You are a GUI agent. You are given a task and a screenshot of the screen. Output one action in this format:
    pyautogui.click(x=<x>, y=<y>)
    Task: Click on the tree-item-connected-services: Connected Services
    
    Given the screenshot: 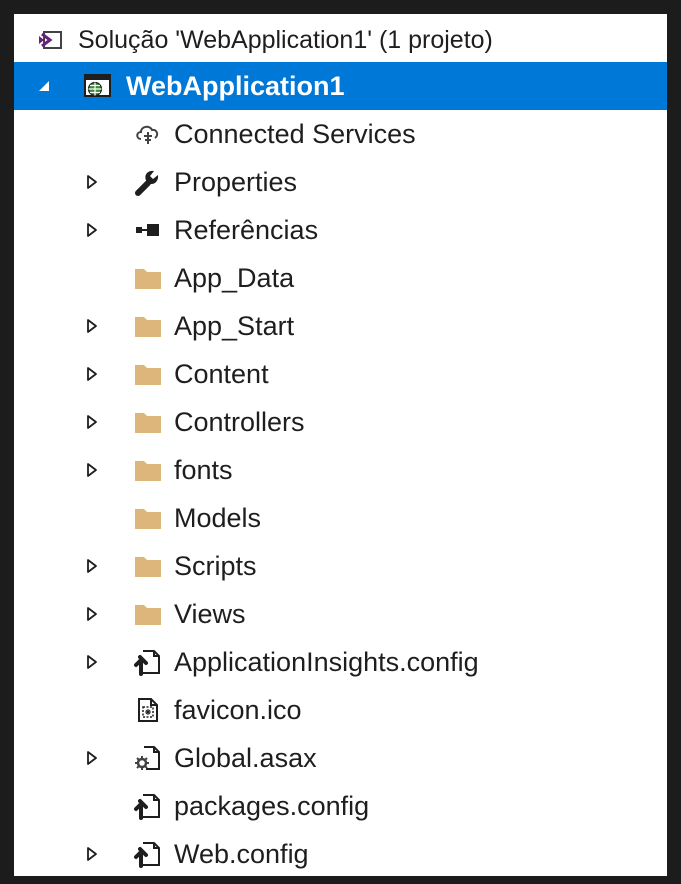 What is the action you would take?
    pyautogui.click(x=340, y=134)
    